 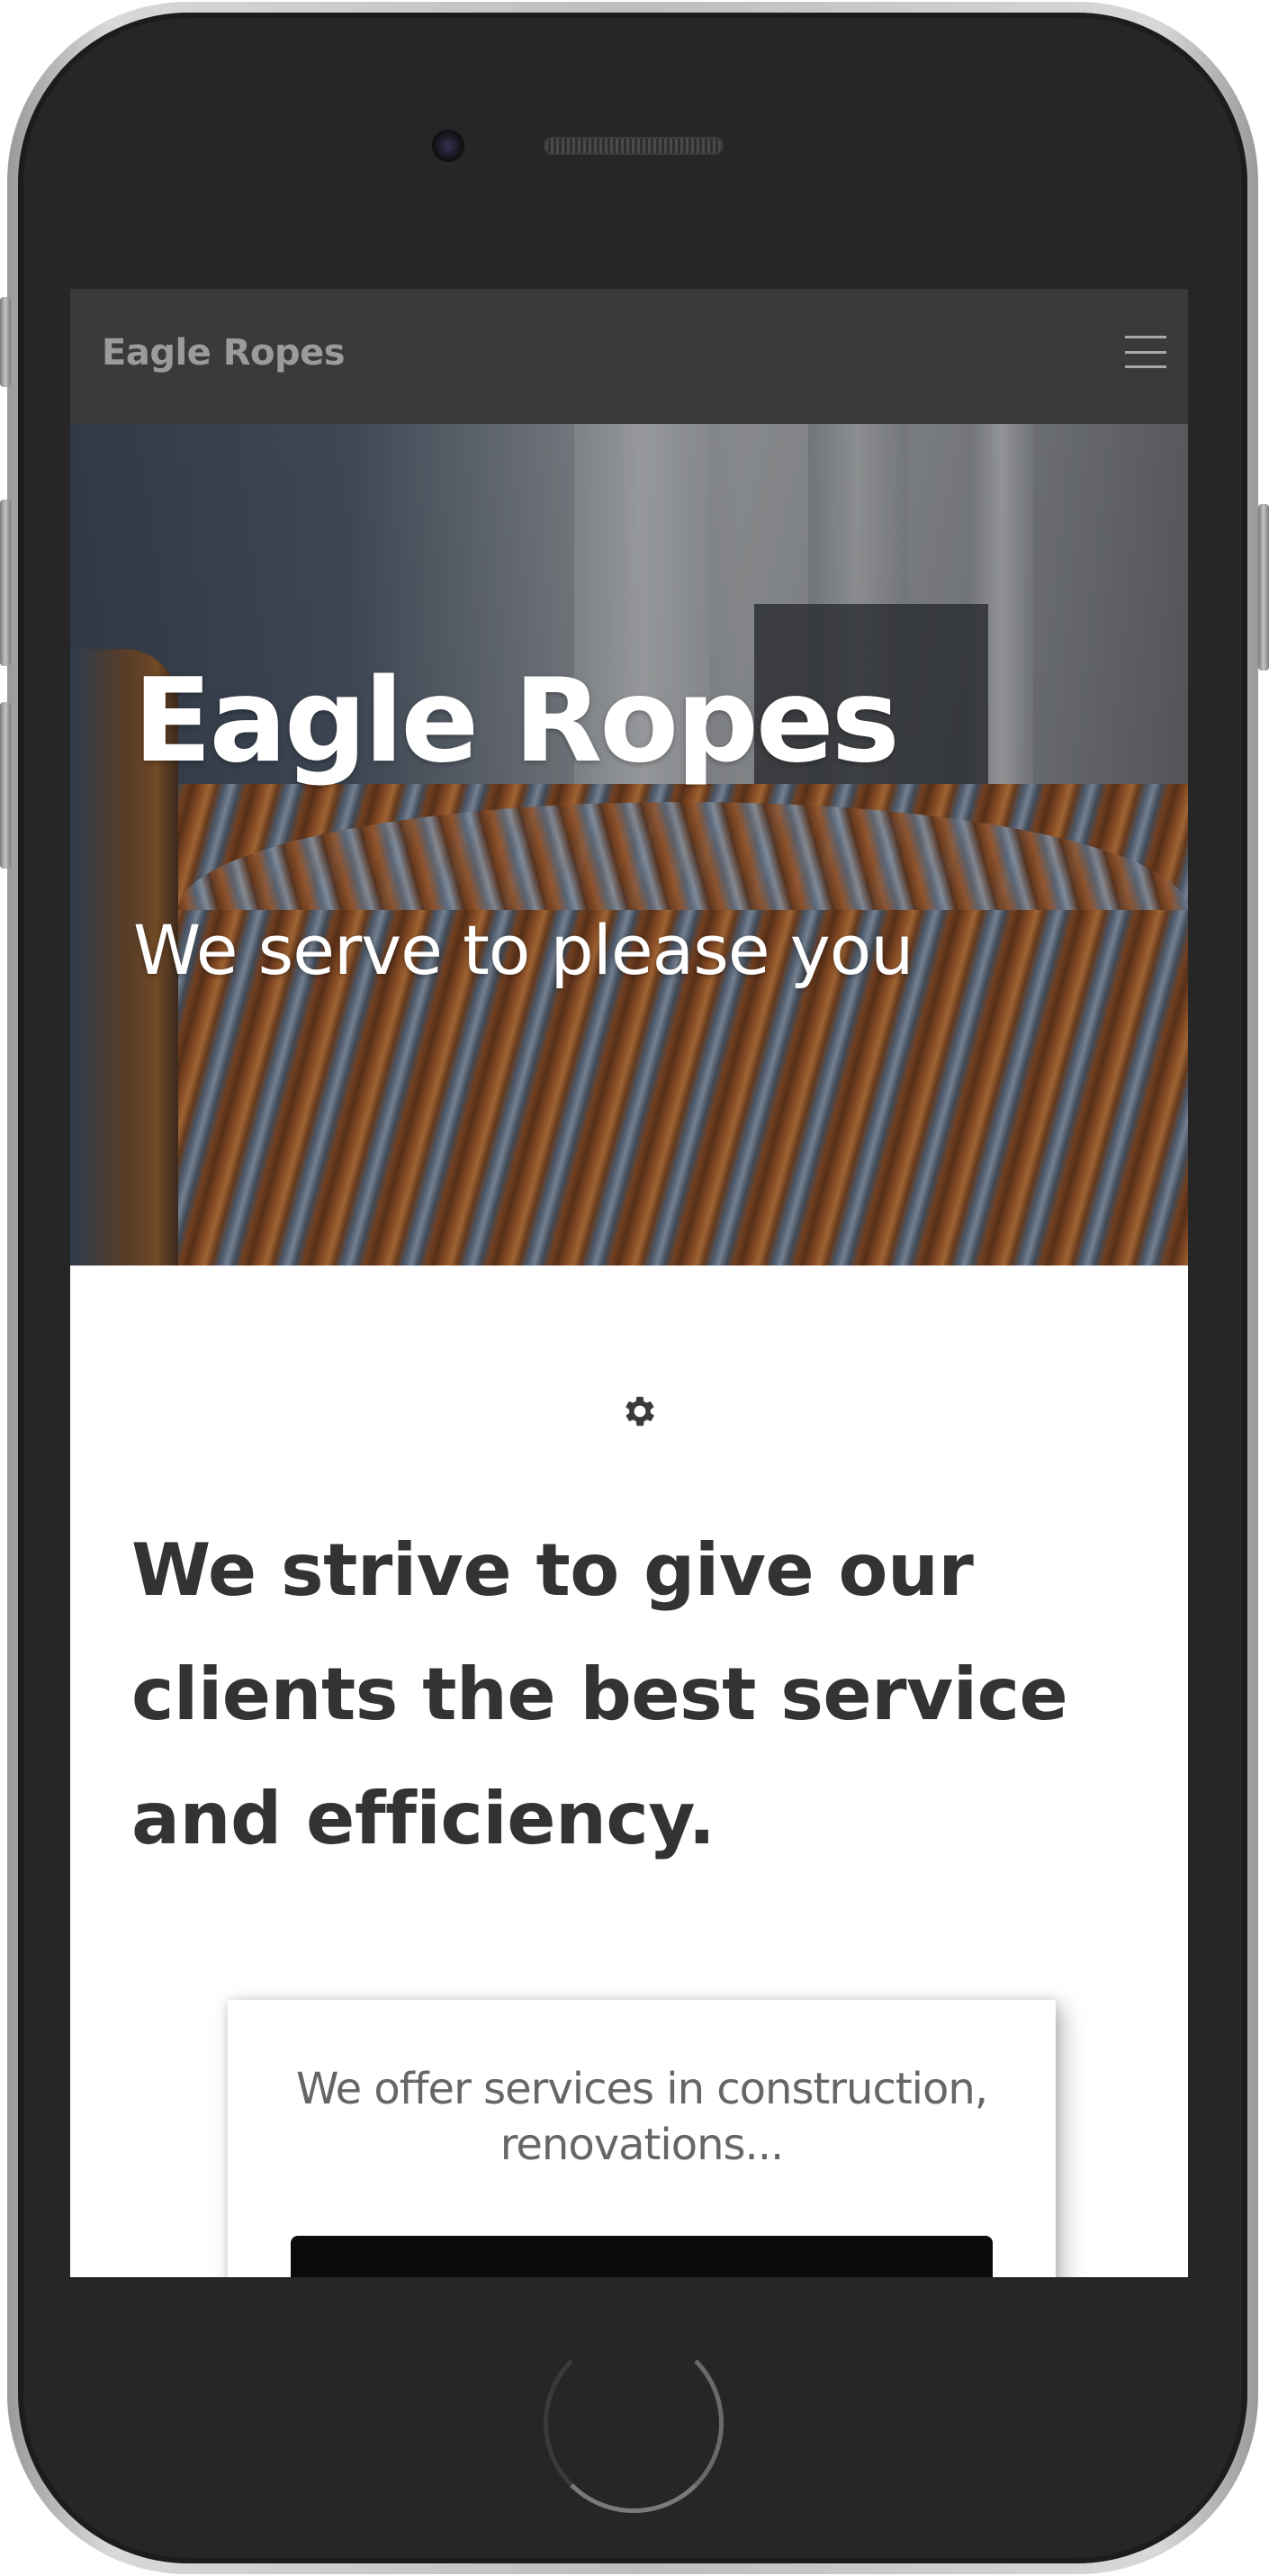 What do you see at coordinates (1263, 587) in the screenshot?
I see `power-button` at bounding box center [1263, 587].